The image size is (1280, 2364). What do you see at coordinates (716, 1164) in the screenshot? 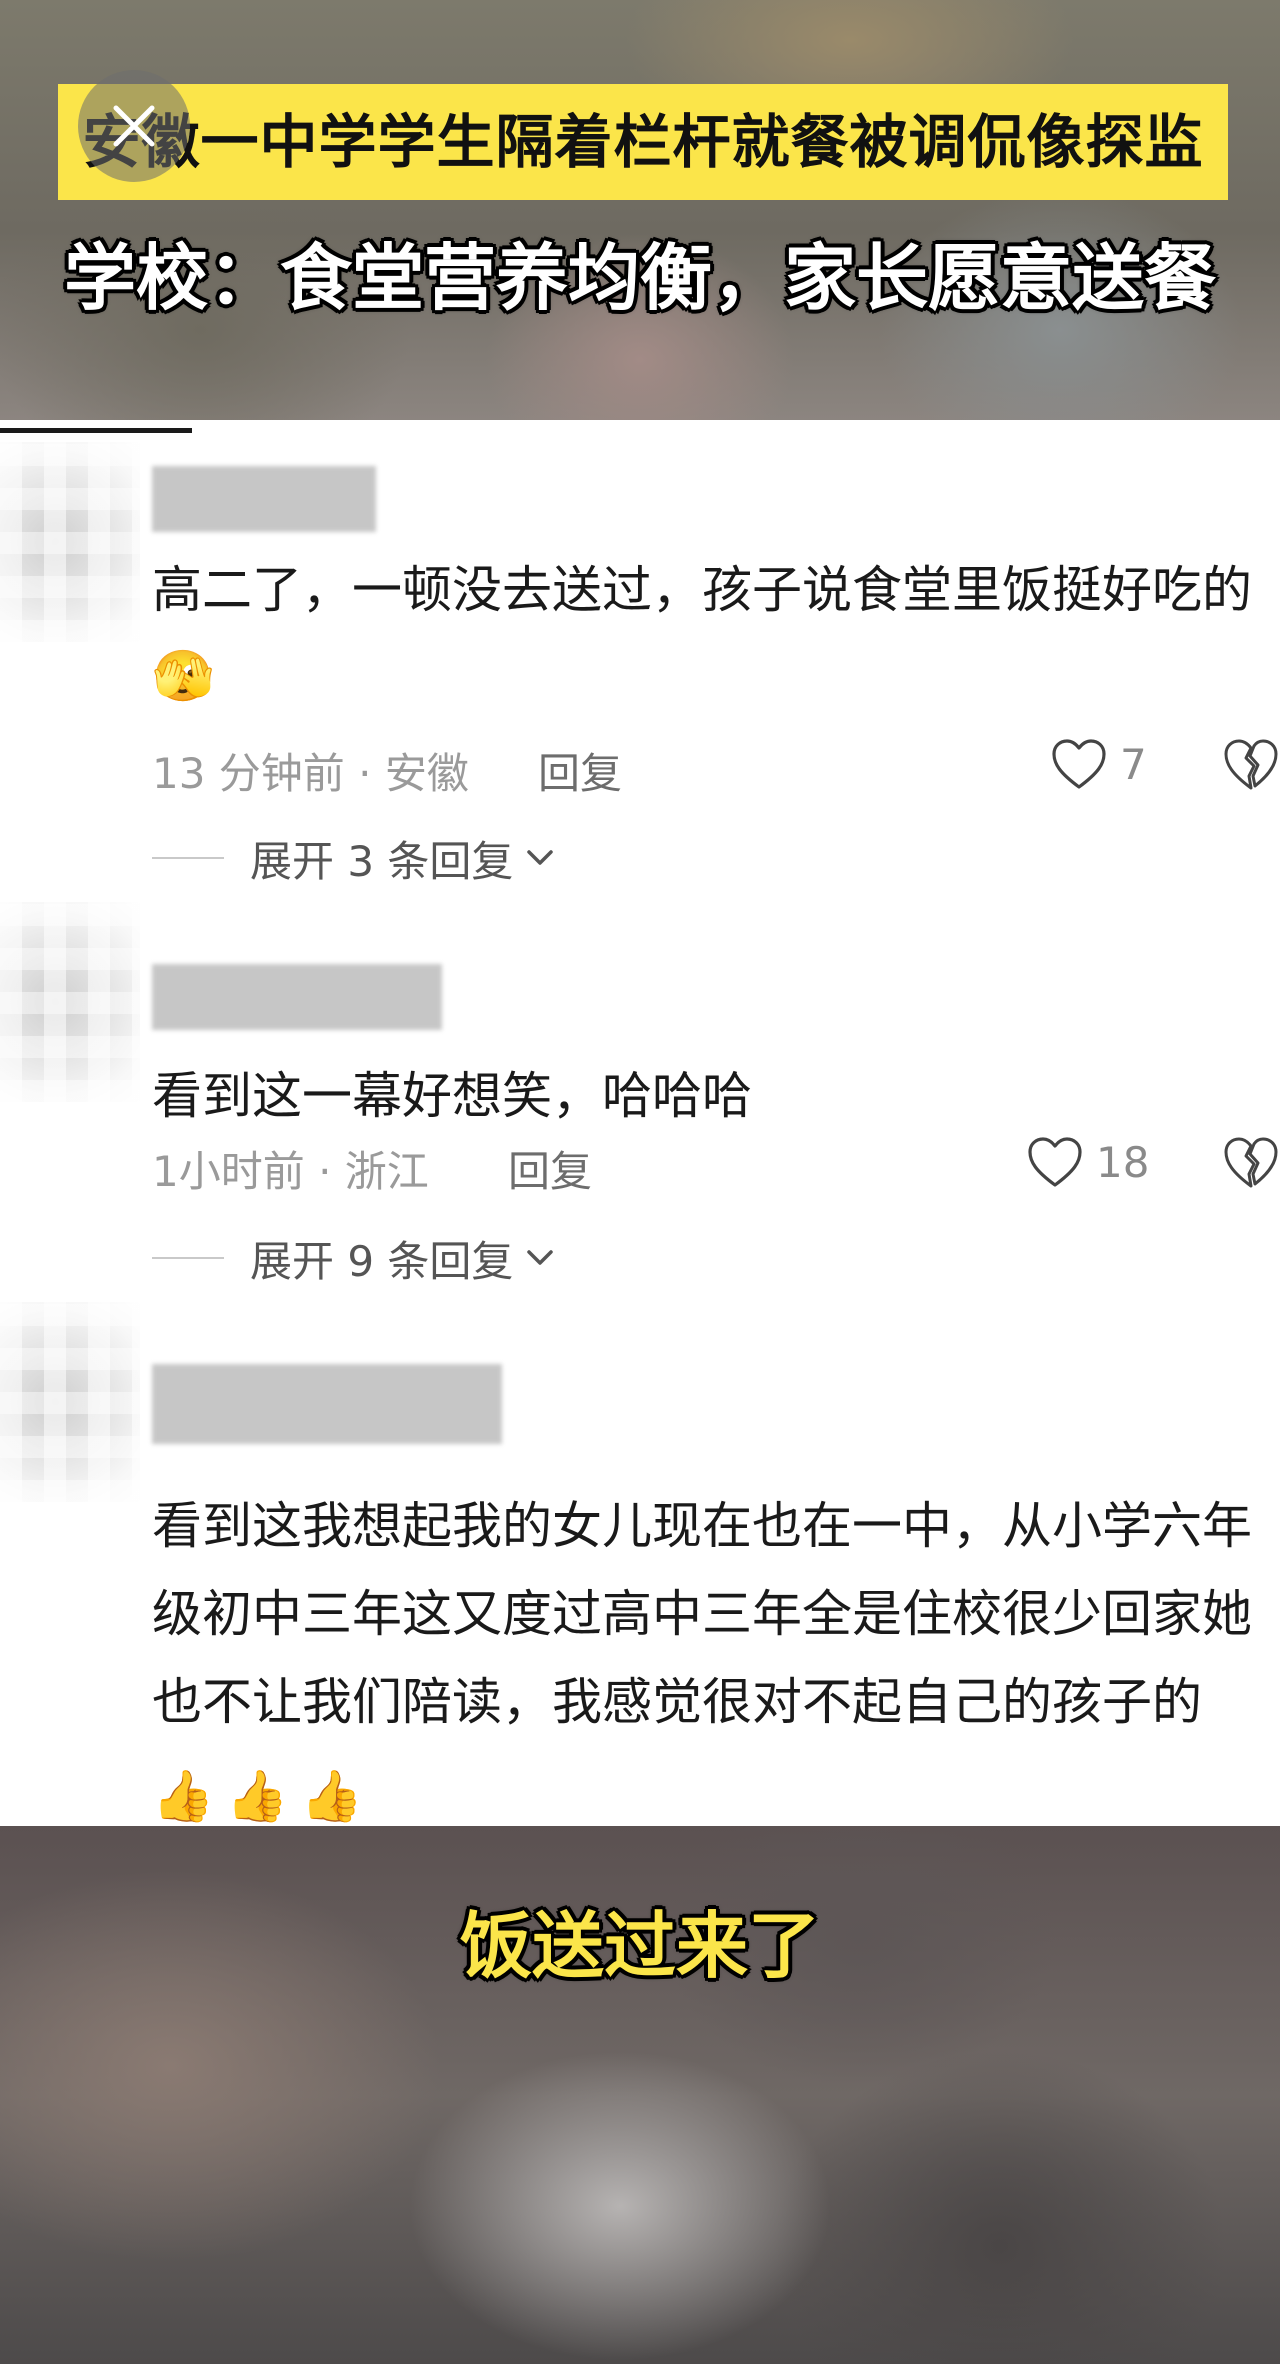
I see `comment-meta: 1小时前 · 浙江 回复 18` at bounding box center [716, 1164].